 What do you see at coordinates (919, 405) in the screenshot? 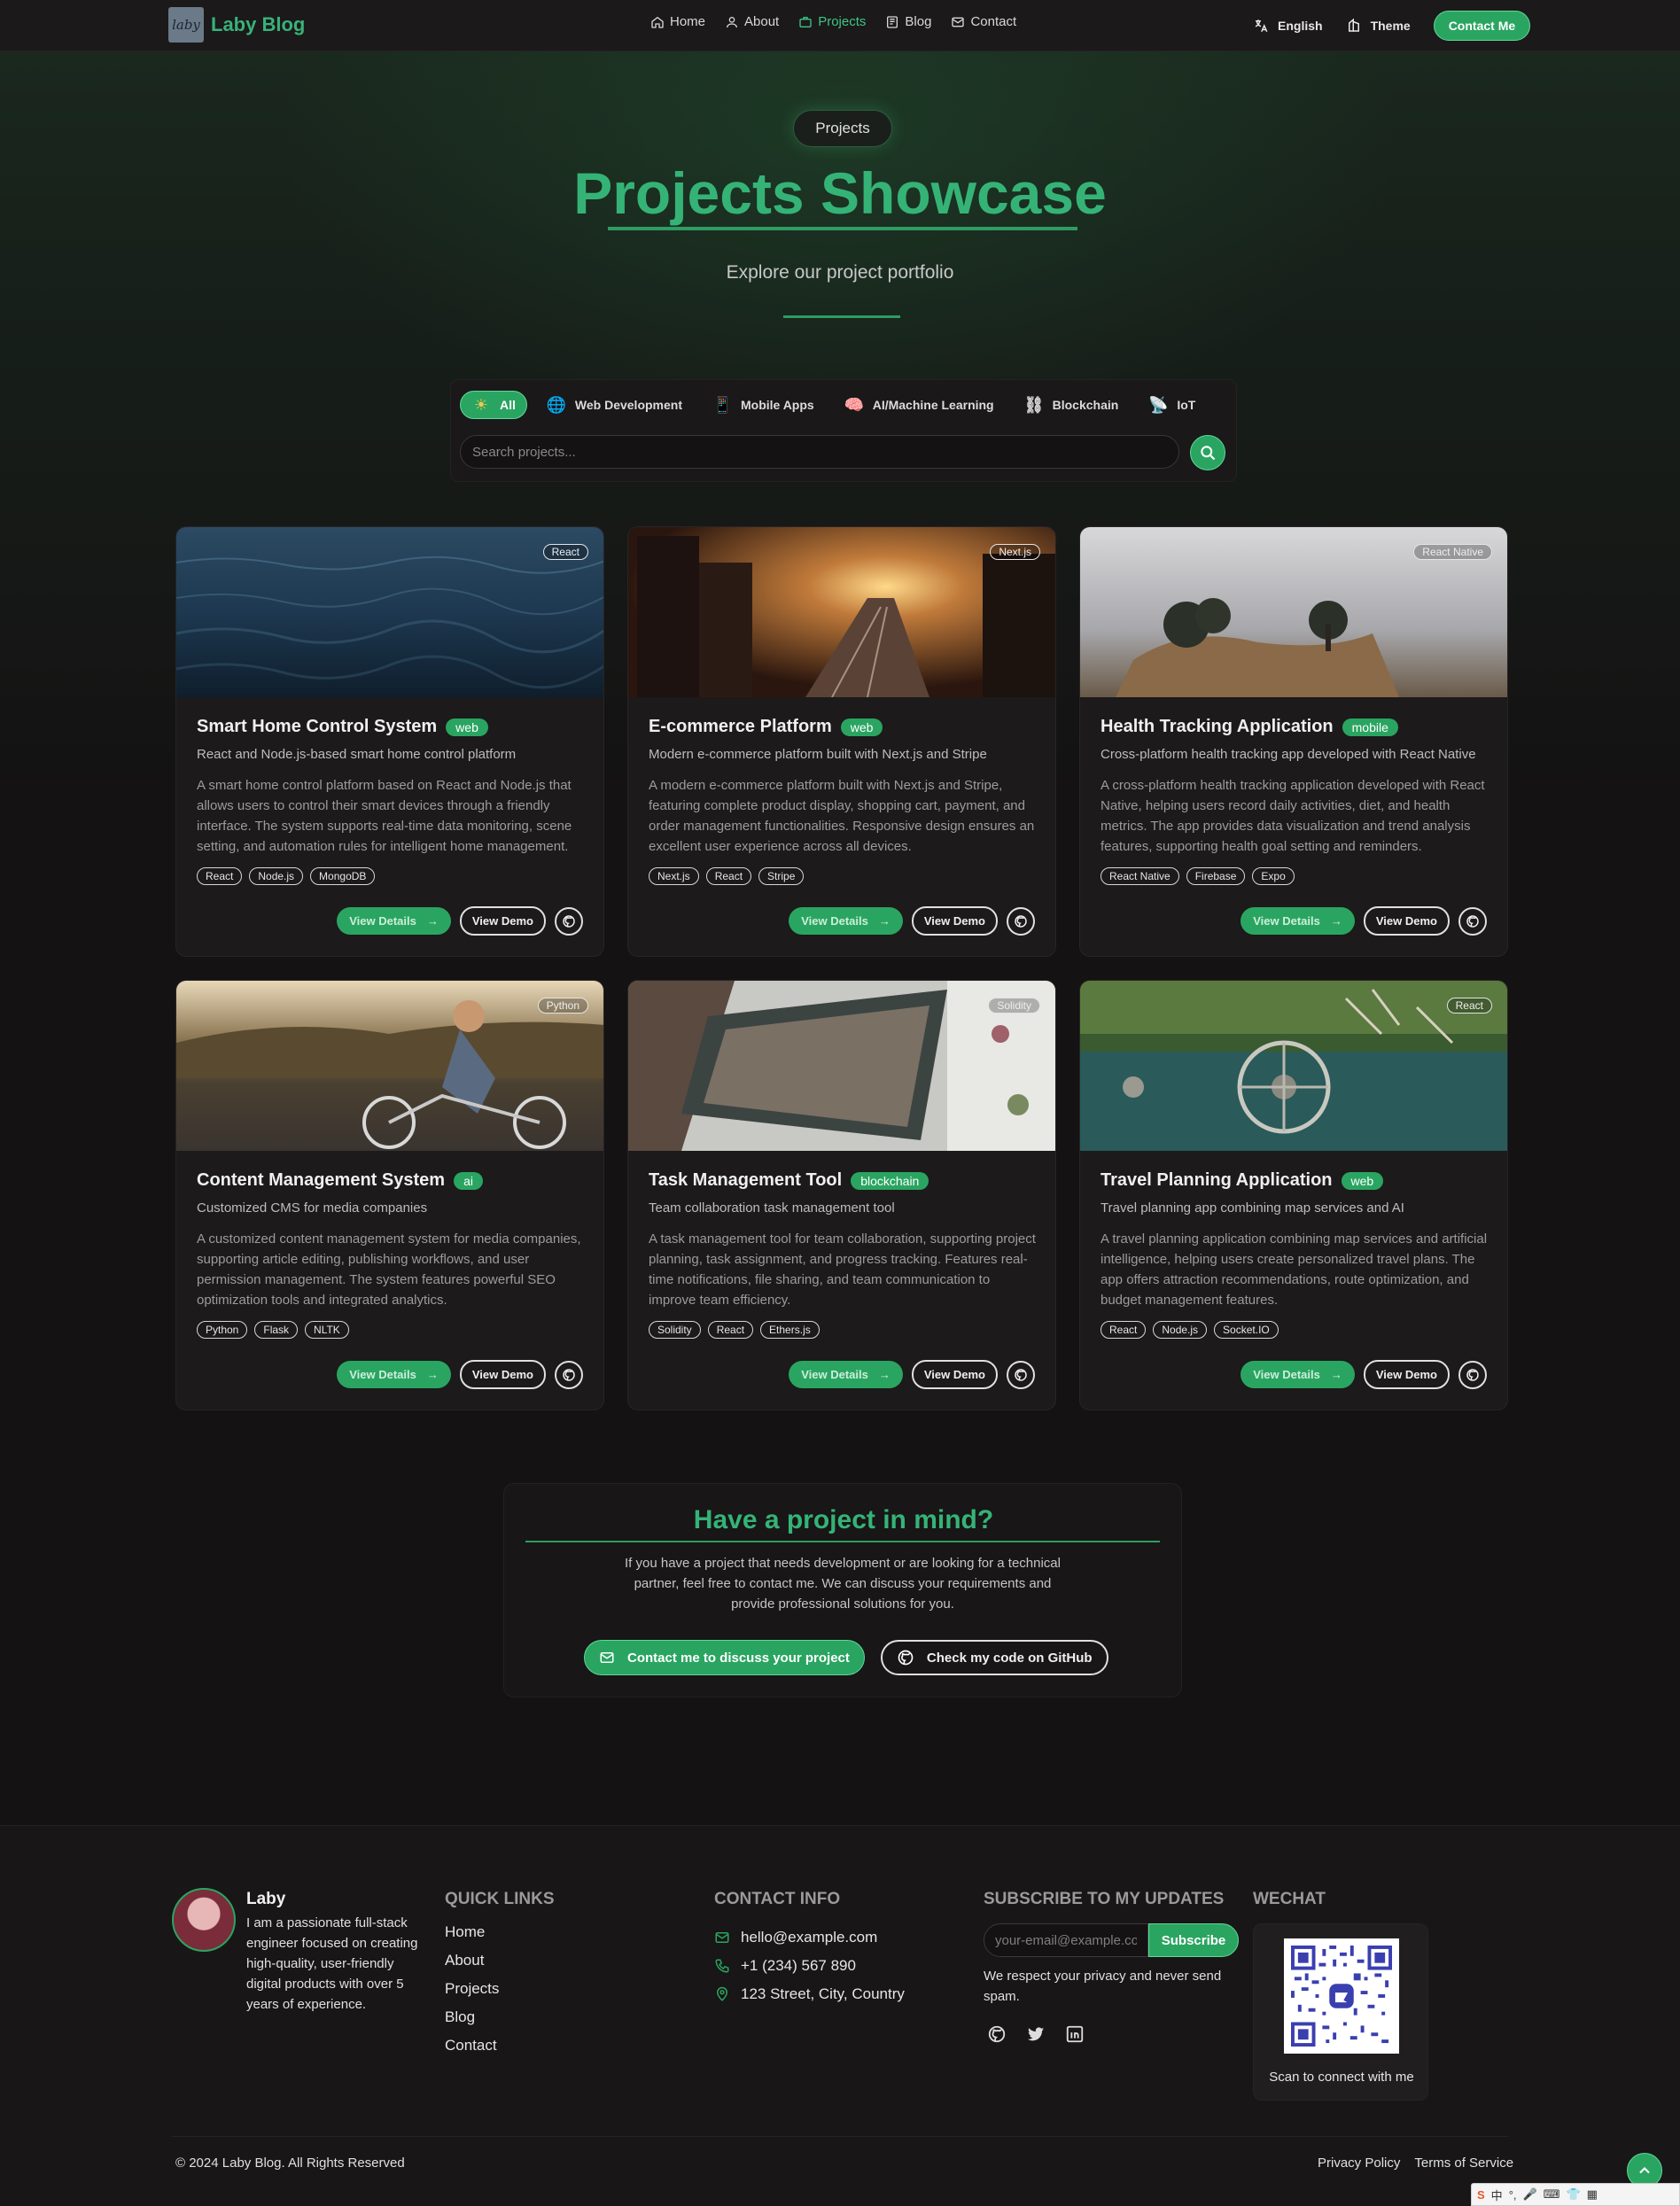
I see `filter-ai-ml: 🧠 AI/Machine Learning` at bounding box center [919, 405].